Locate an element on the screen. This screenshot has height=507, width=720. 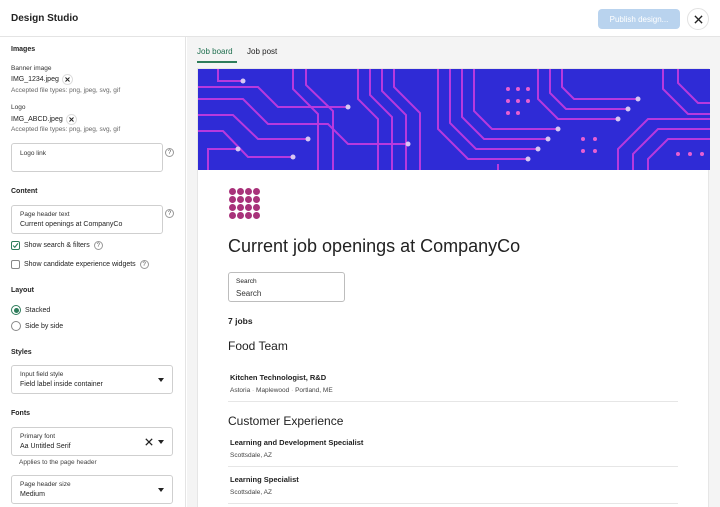
company-logo is located at coordinates (244, 203).